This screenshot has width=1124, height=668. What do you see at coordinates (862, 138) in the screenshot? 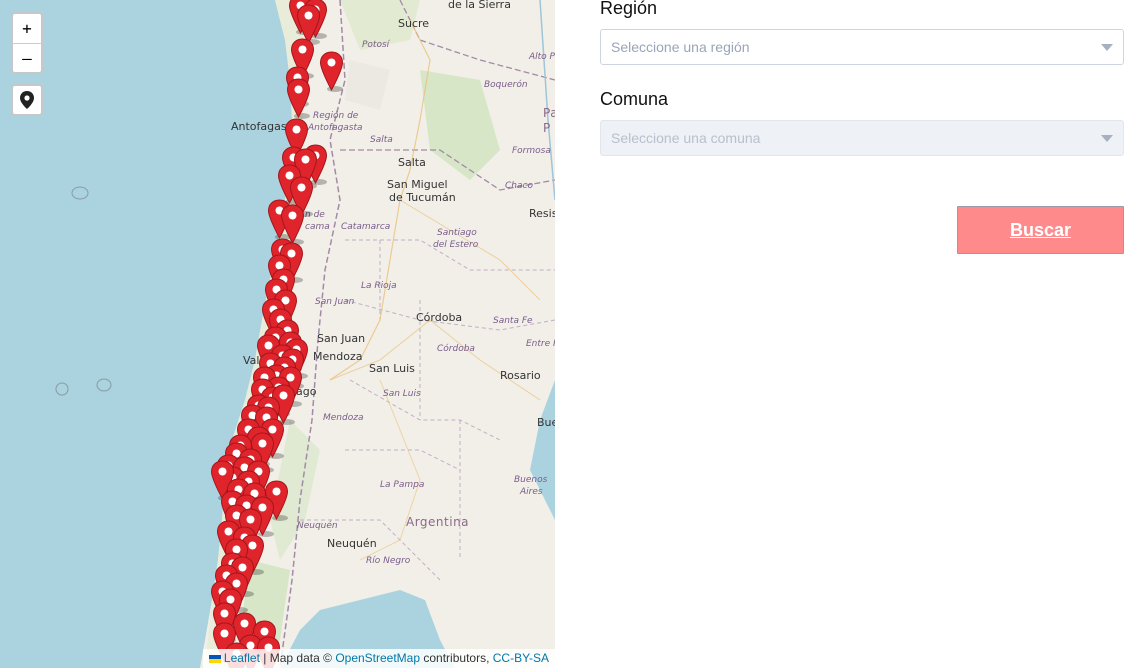
I see `comuna-select: Seleccione una comuna` at bounding box center [862, 138].